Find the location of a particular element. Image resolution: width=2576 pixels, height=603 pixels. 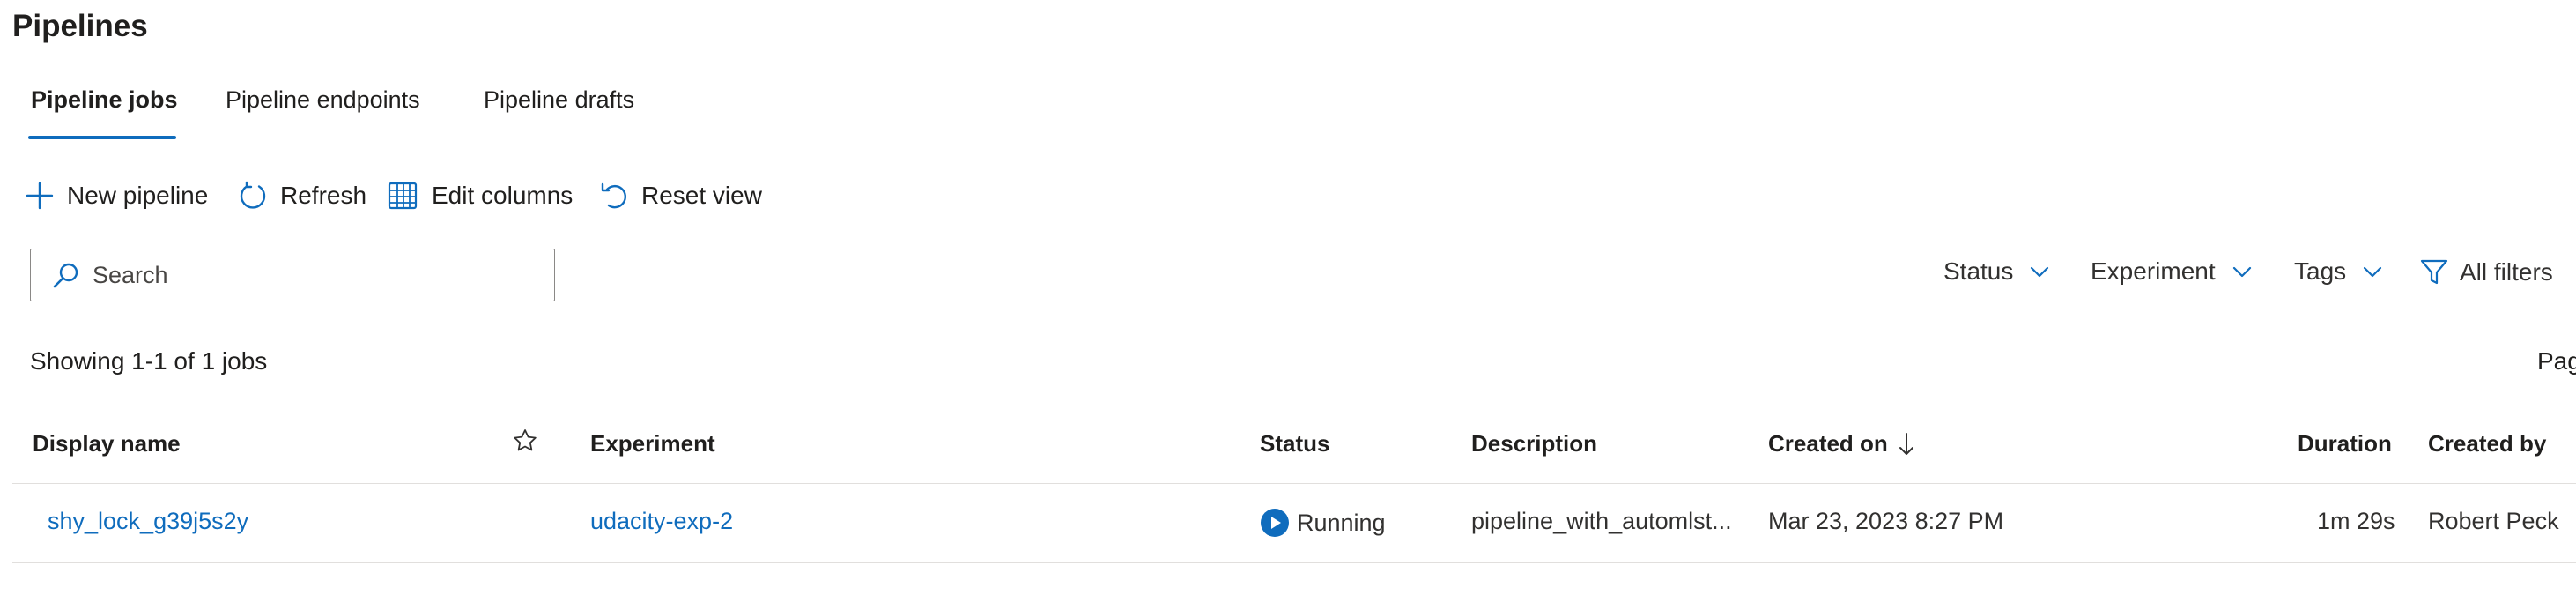

status-filter: Status is located at coordinates (1997, 271).